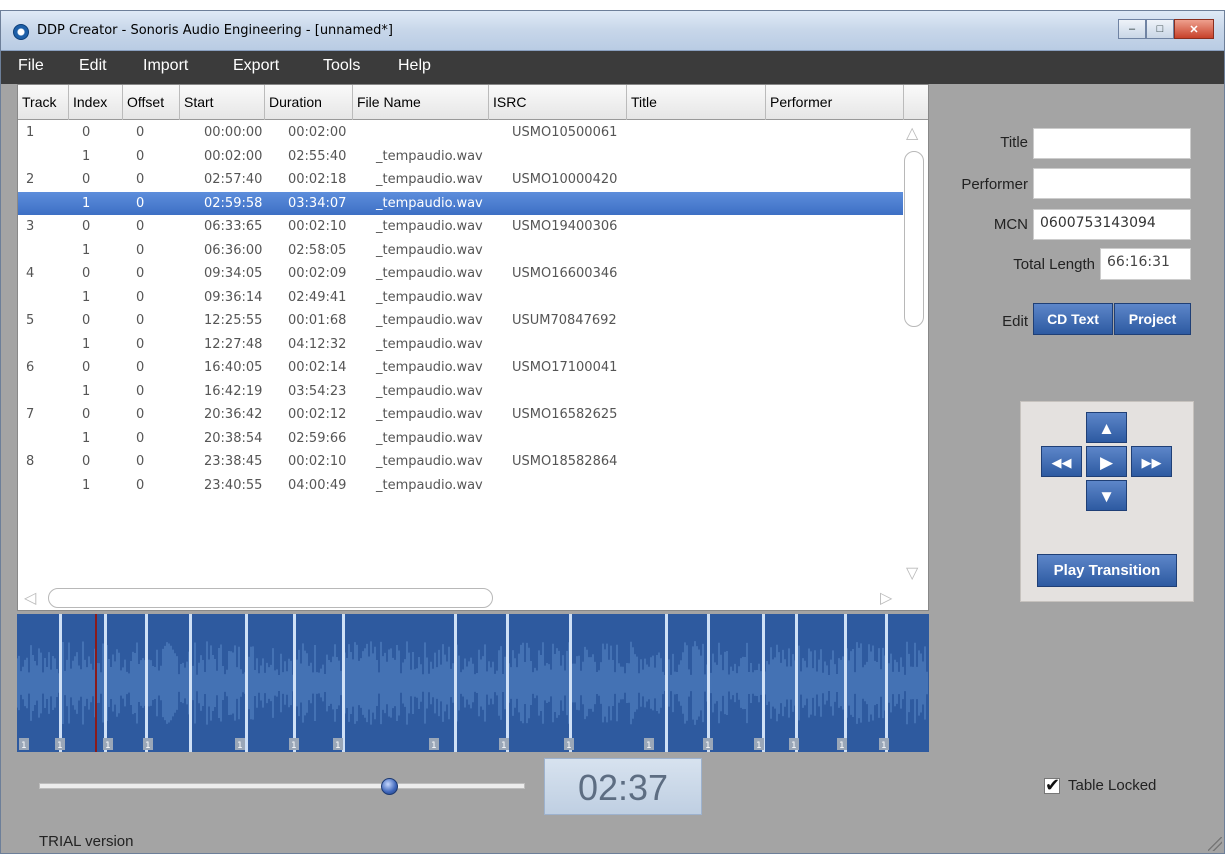  Describe the element at coordinates (1052, 785) in the screenshot. I see `checkbox-checked-icon` at that location.